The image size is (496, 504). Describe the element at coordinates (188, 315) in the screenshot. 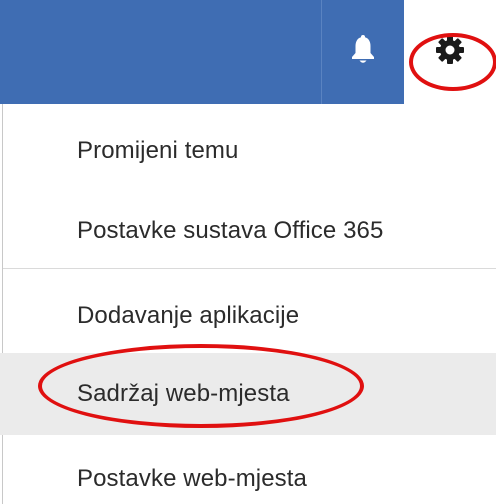

I see `menu-item-label: Dodavanje aplikacije` at that location.